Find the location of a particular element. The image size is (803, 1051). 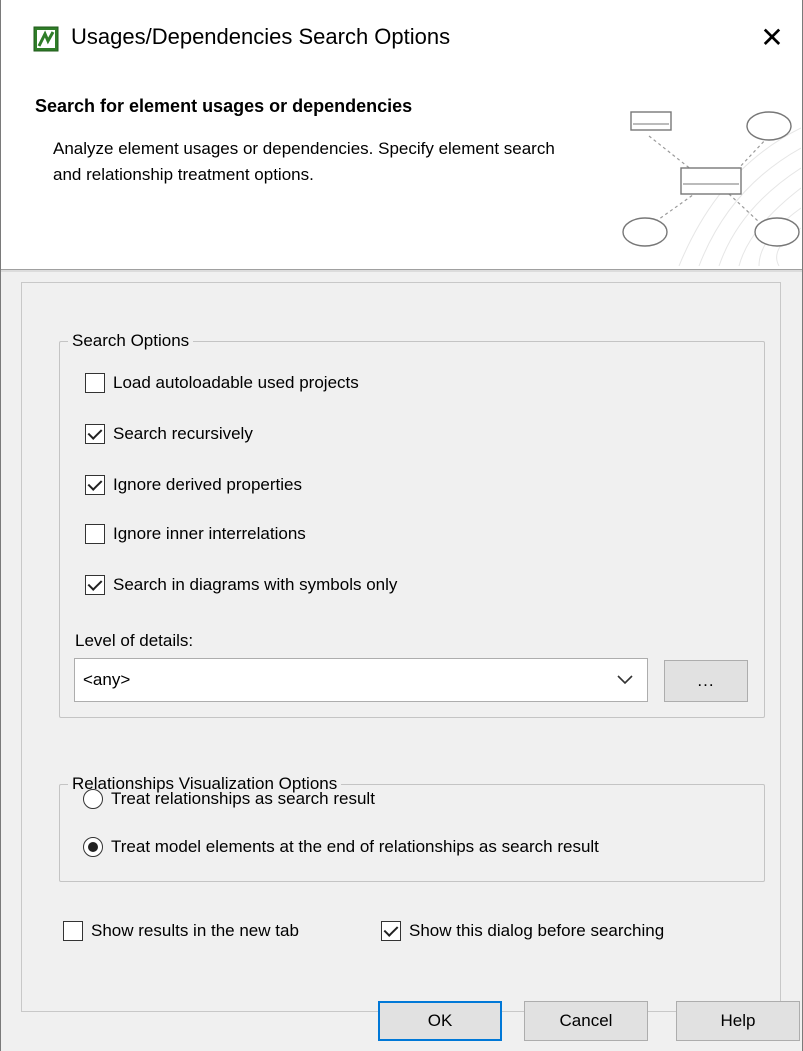

load-autoloadable-checkbox: Load autoloadable used projects is located at coordinates (222, 383).